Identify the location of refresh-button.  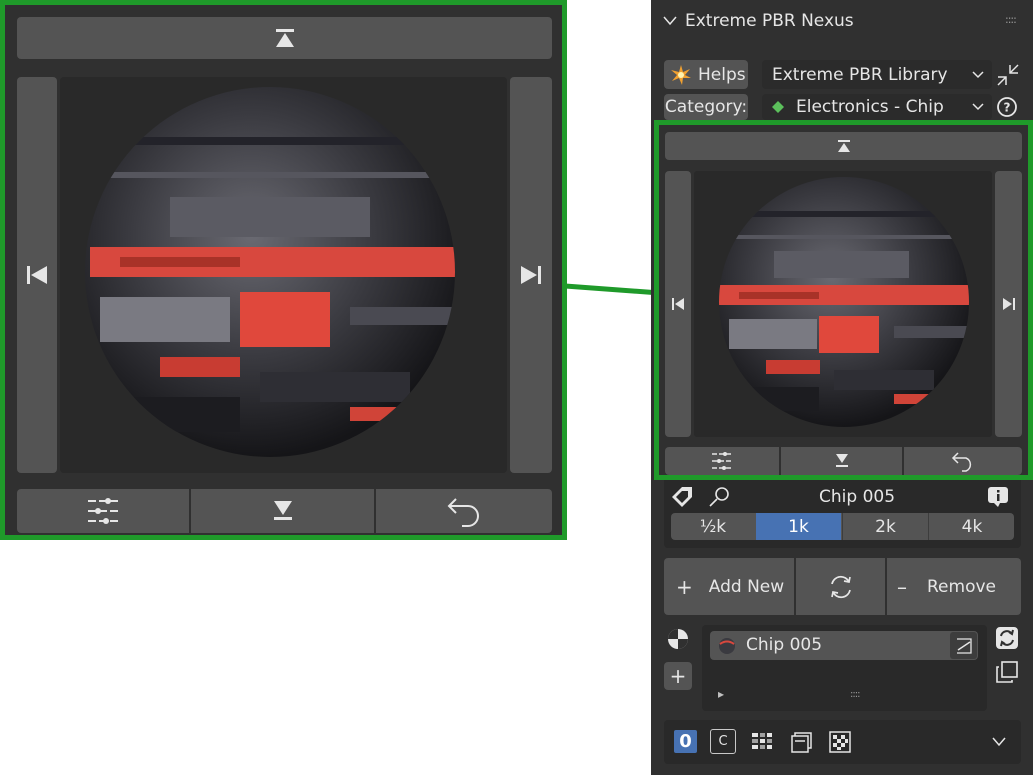
(840, 586).